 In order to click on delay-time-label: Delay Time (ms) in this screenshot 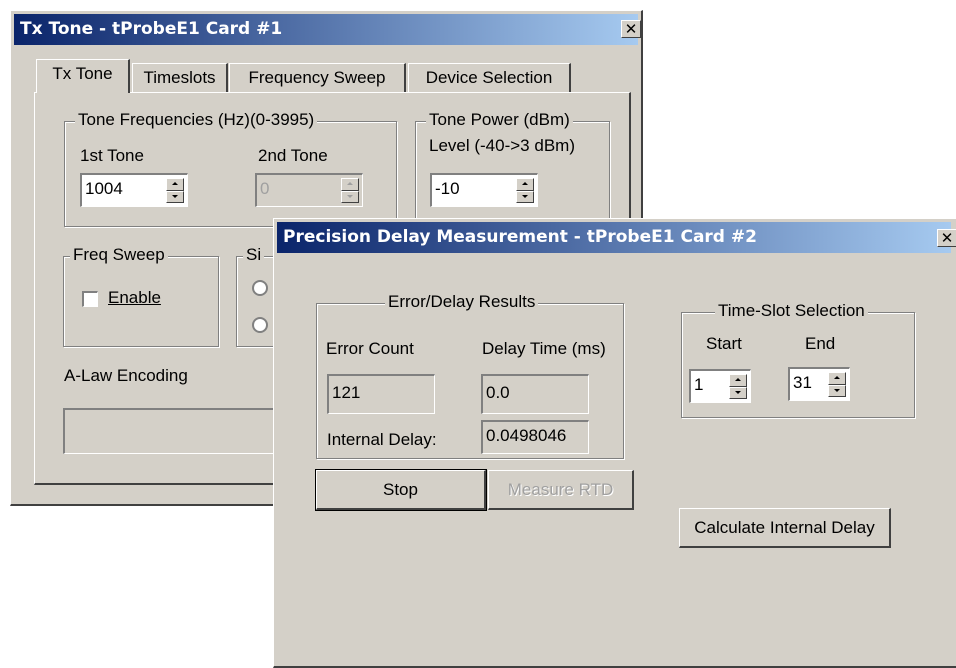, I will do `click(544, 348)`.